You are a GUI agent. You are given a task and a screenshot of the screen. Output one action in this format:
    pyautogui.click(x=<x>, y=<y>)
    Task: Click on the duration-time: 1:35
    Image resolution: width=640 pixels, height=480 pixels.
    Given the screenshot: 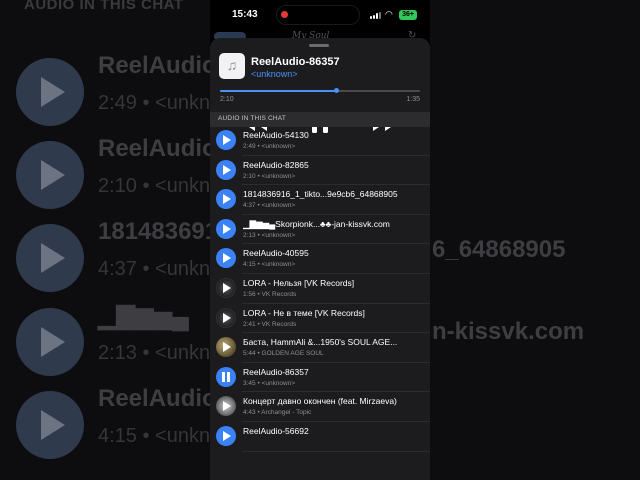 What is the action you would take?
    pyautogui.click(x=413, y=99)
    